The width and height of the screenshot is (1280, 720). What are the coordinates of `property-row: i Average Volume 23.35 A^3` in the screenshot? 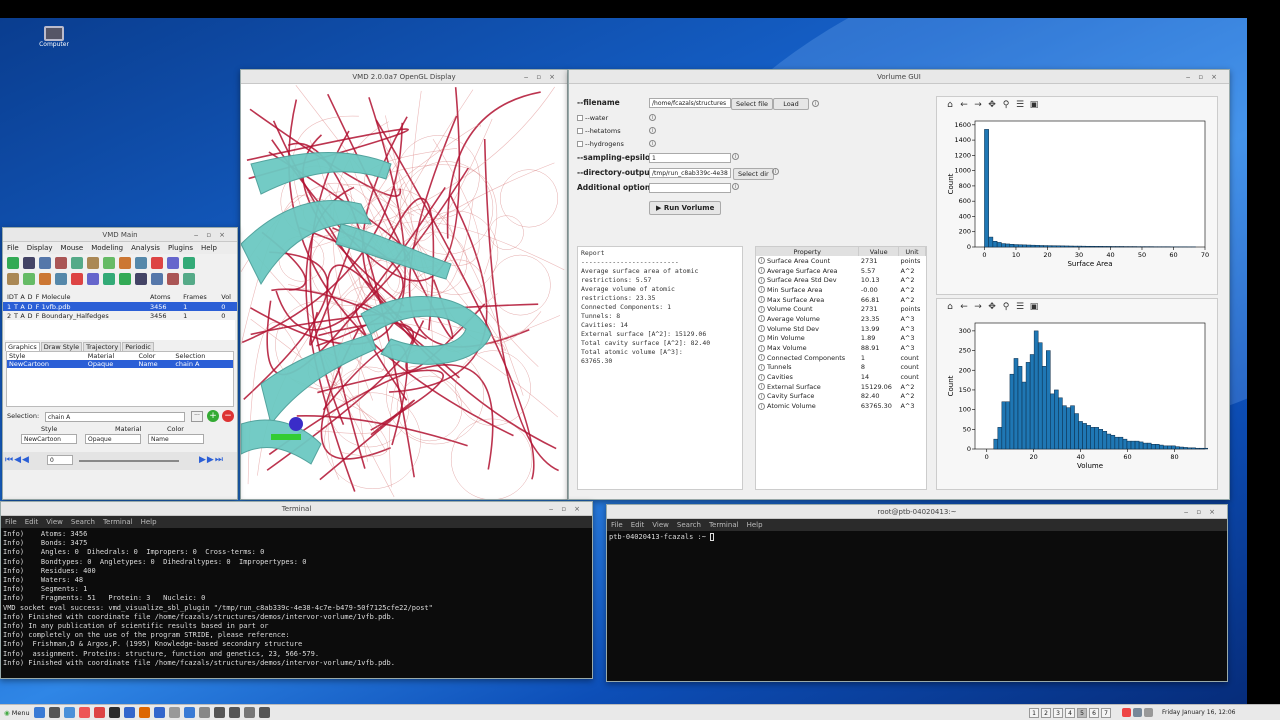 It's located at (841, 319).